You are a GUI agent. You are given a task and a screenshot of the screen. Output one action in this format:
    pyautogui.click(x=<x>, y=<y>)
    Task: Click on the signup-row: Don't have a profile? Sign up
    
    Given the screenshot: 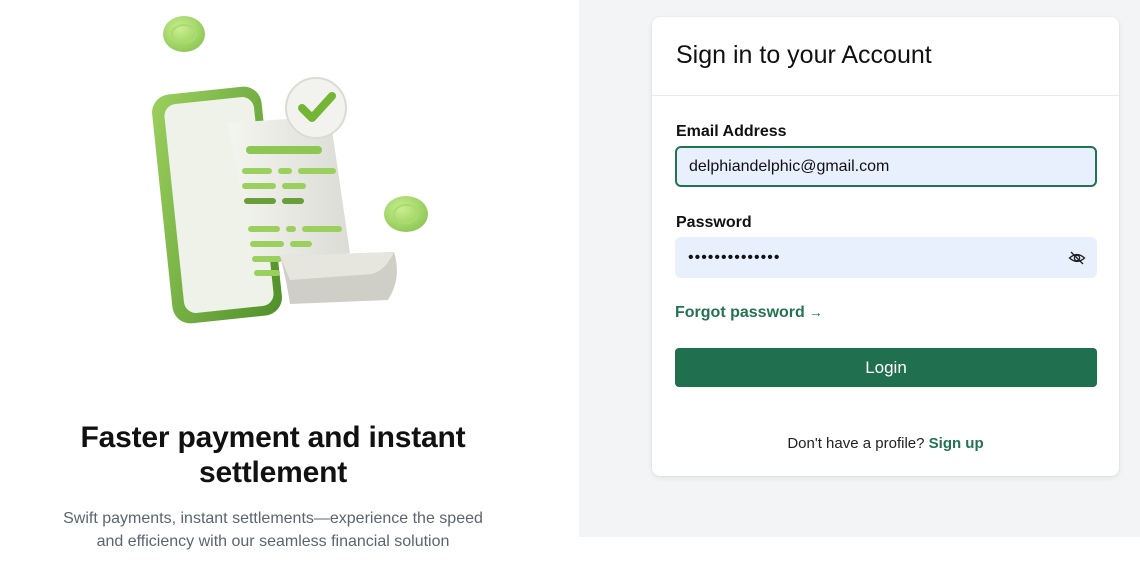 What is the action you would take?
    pyautogui.click(x=885, y=443)
    